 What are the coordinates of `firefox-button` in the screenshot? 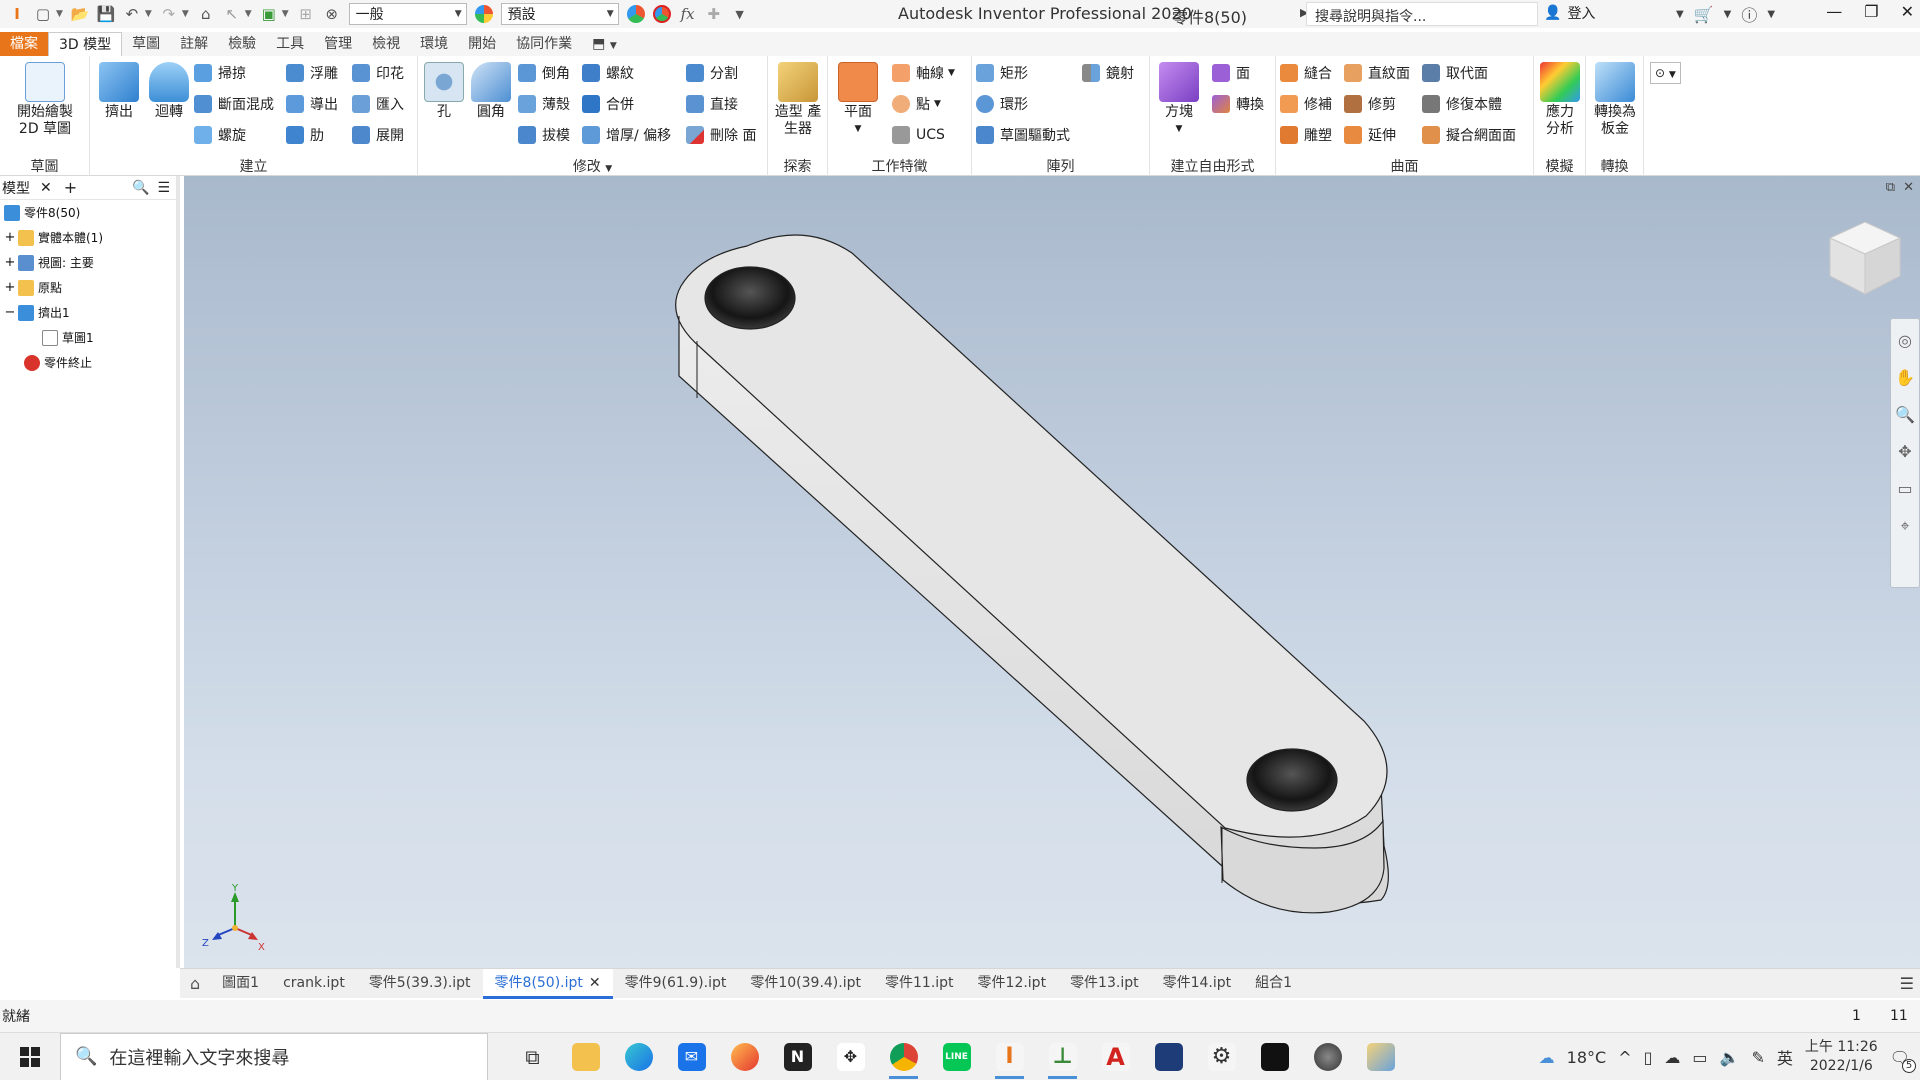 It's located at (744, 1056).